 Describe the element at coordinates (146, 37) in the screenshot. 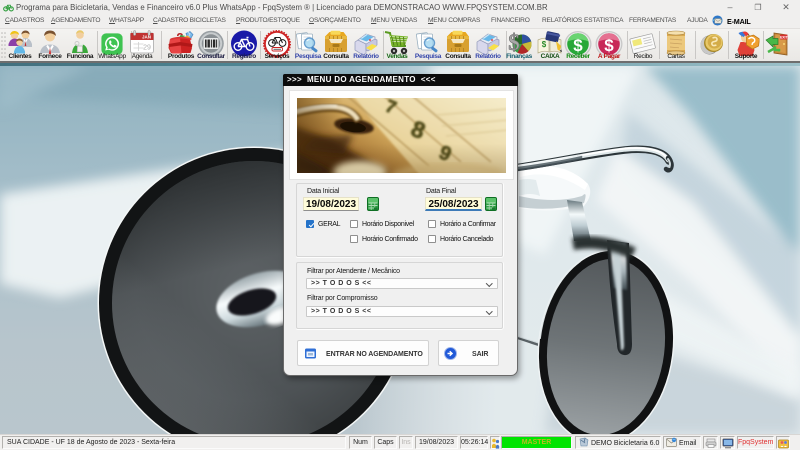

I see `svg-text: JAN` at that location.